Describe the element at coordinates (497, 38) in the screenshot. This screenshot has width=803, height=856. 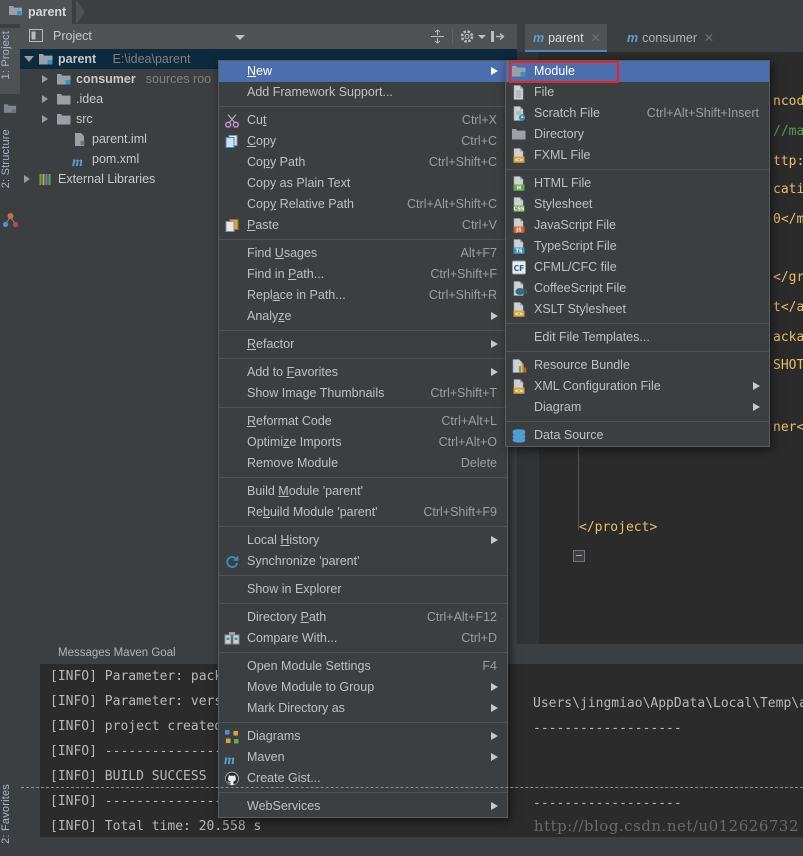
I see `hide-panel-icon` at that location.